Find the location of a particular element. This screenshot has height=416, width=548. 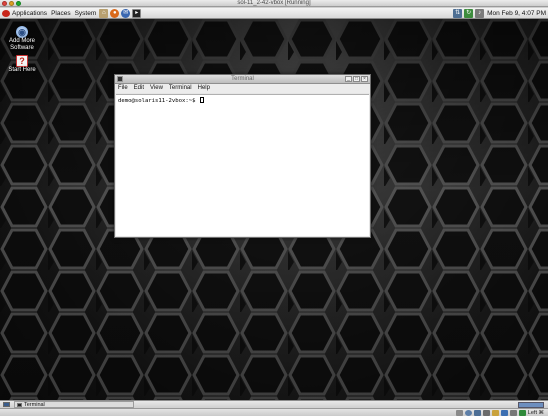

maximize-button: □ is located at coordinates (356, 79).